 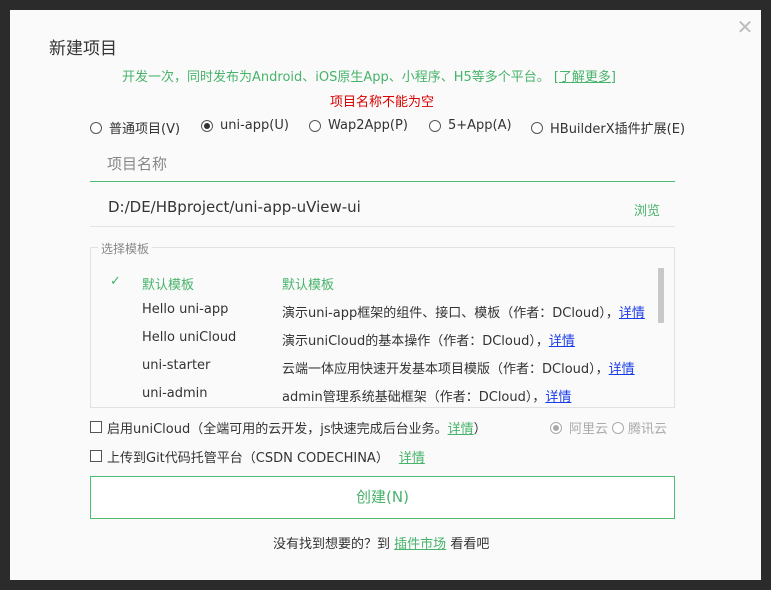 What do you see at coordinates (618, 129) in the screenshot?
I see `type-label: HBuilderX插件扩展(E)` at bounding box center [618, 129].